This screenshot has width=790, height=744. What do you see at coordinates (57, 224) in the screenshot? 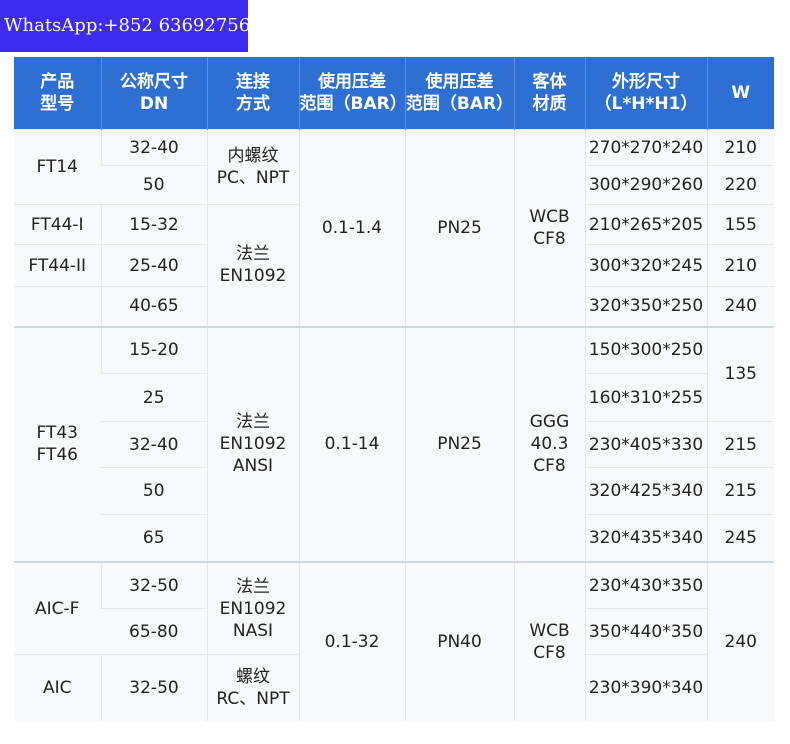
I see `cell-model: FT44-I` at bounding box center [57, 224].